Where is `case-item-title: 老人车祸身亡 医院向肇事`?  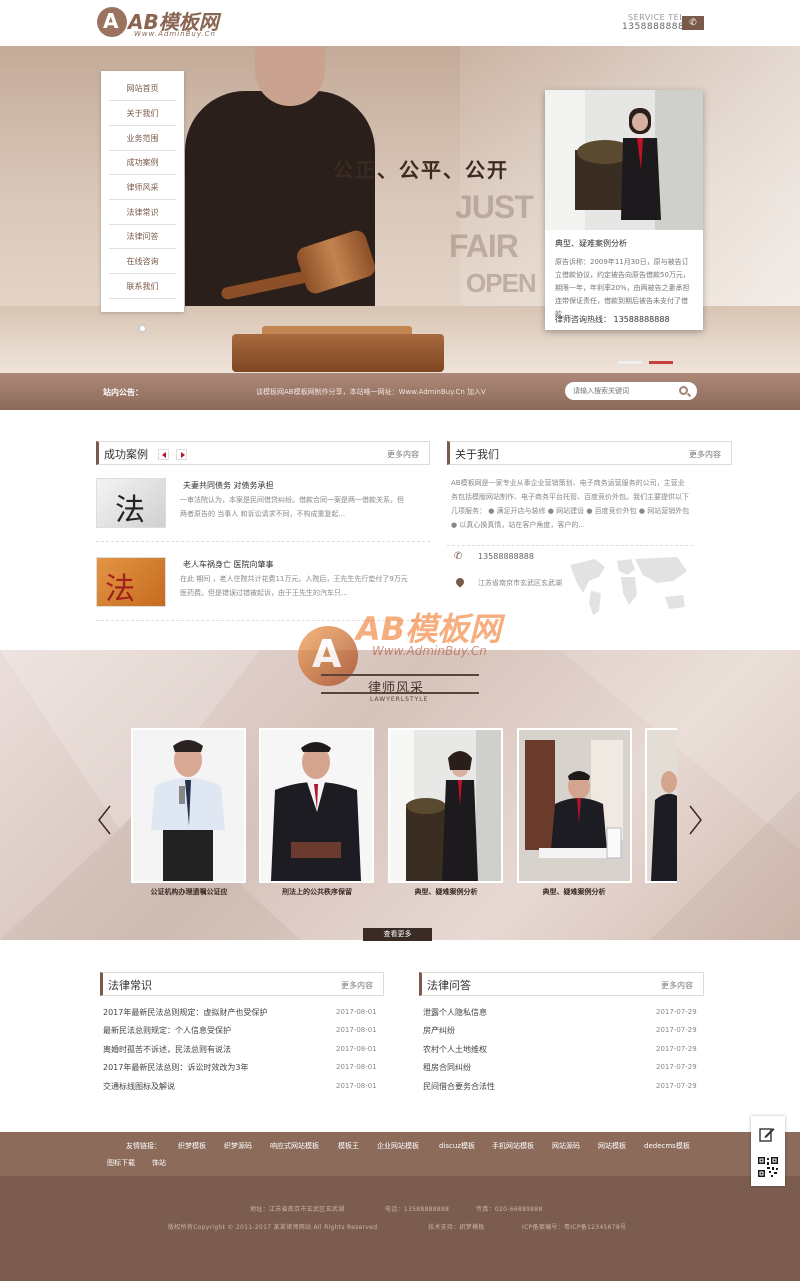 case-item-title: 老人车祸身亡 医院向肇事 is located at coordinates (228, 564).